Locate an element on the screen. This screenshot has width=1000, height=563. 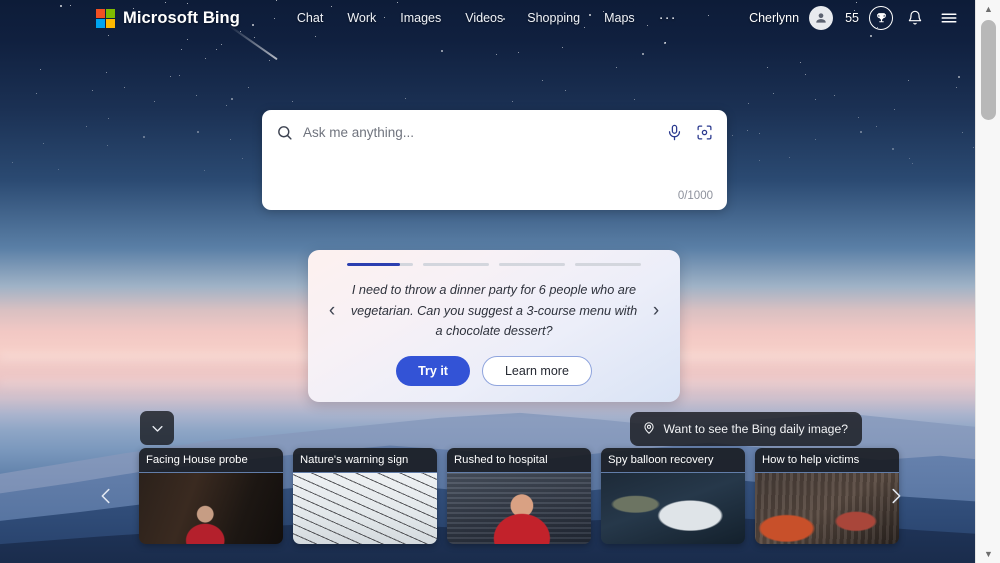
chevron-down-icon is located at coordinates (157, 428).